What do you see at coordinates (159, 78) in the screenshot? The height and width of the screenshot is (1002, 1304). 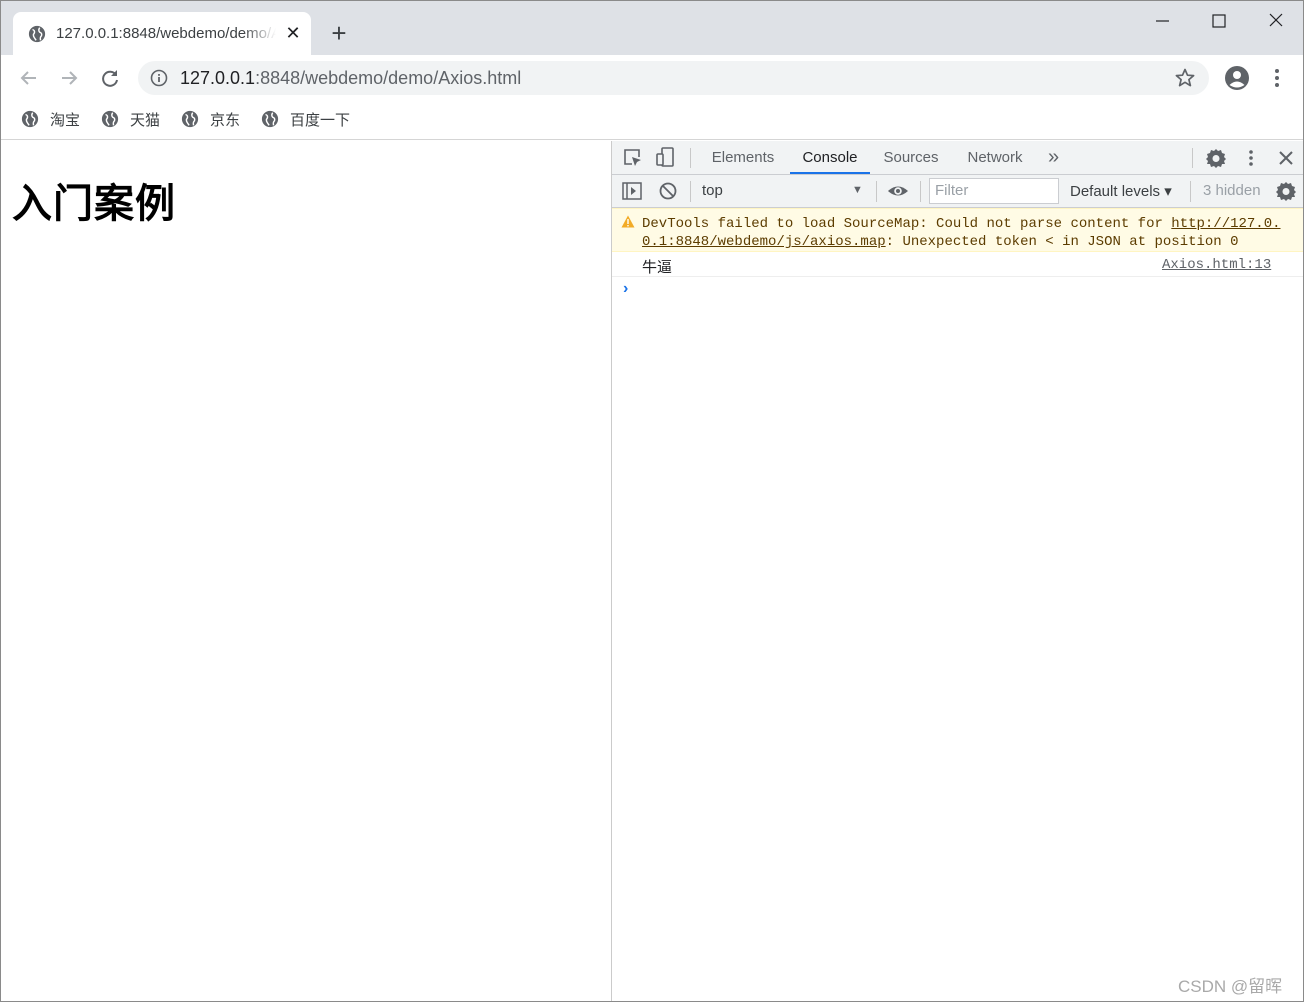 I see `info-icon` at bounding box center [159, 78].